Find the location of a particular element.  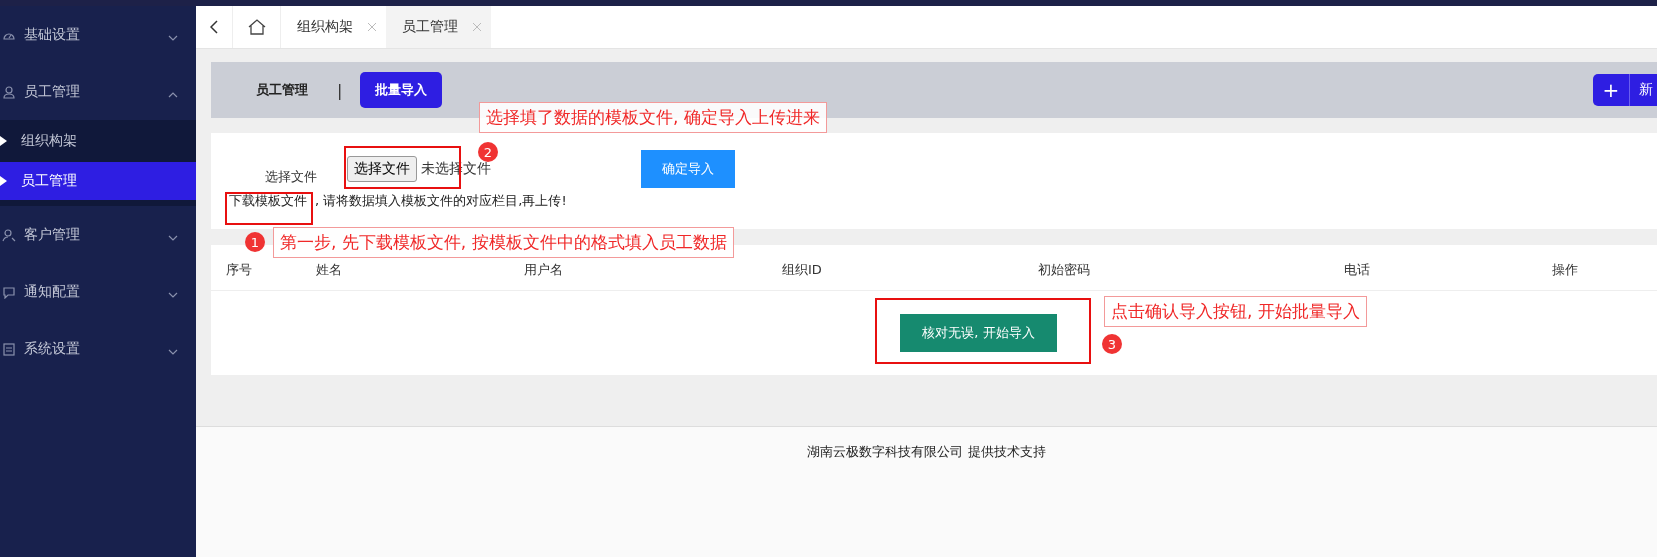

callout-text: 点击确认导入按钮, 开始批量导入 is located at coordinates (1235, 311).